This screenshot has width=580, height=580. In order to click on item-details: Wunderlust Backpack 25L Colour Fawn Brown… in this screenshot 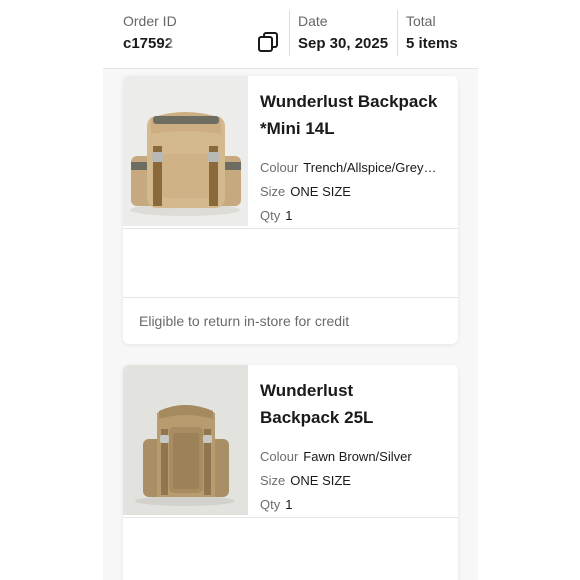, I will do `click(355, 447)`.